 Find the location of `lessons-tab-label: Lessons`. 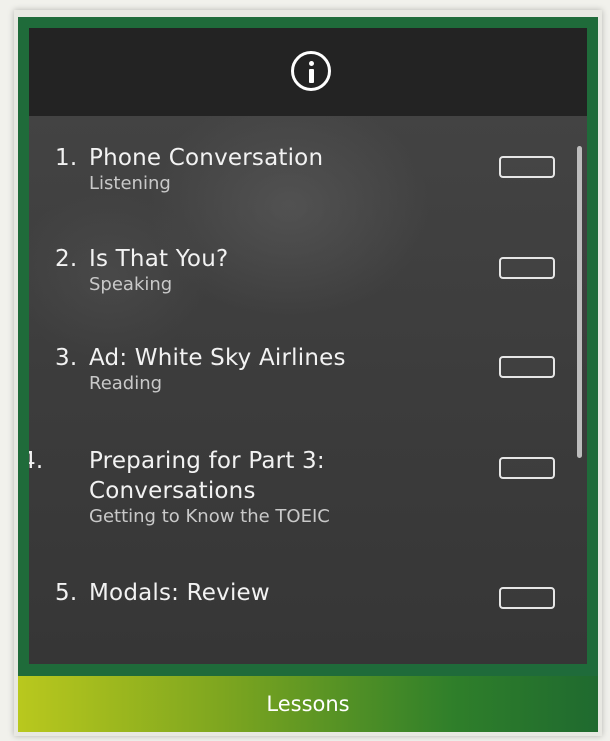

lessons-tab-label: Lessons is located at coordinates (308, 704).